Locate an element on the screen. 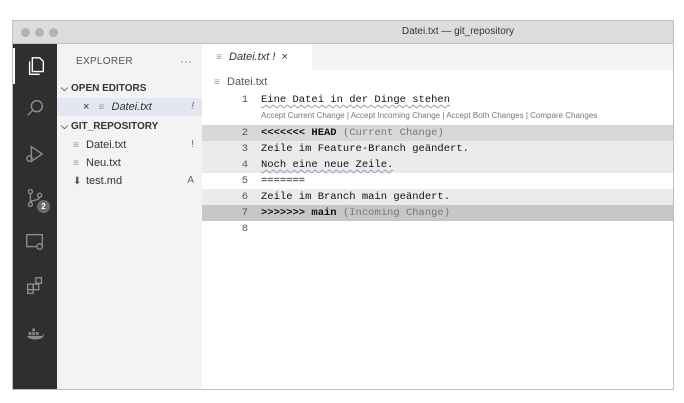  file-item: ⬇ test.md A is located at coordinates (129, 181).